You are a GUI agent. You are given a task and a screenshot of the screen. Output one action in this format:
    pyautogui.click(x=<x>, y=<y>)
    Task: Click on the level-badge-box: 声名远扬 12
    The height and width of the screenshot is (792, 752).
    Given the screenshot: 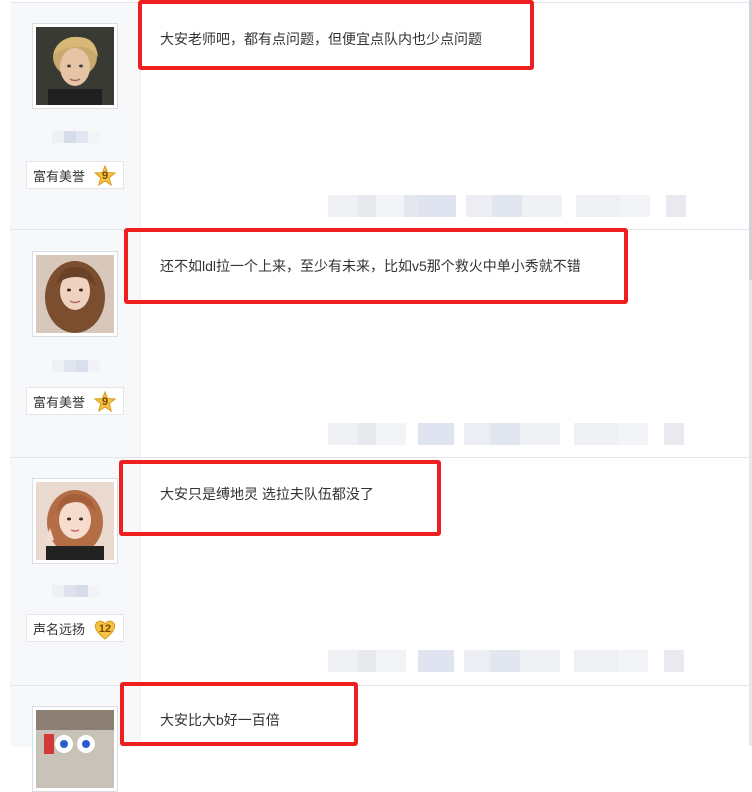 What is the action you would take?
    pyautogui.click(x=75, y=628)
    